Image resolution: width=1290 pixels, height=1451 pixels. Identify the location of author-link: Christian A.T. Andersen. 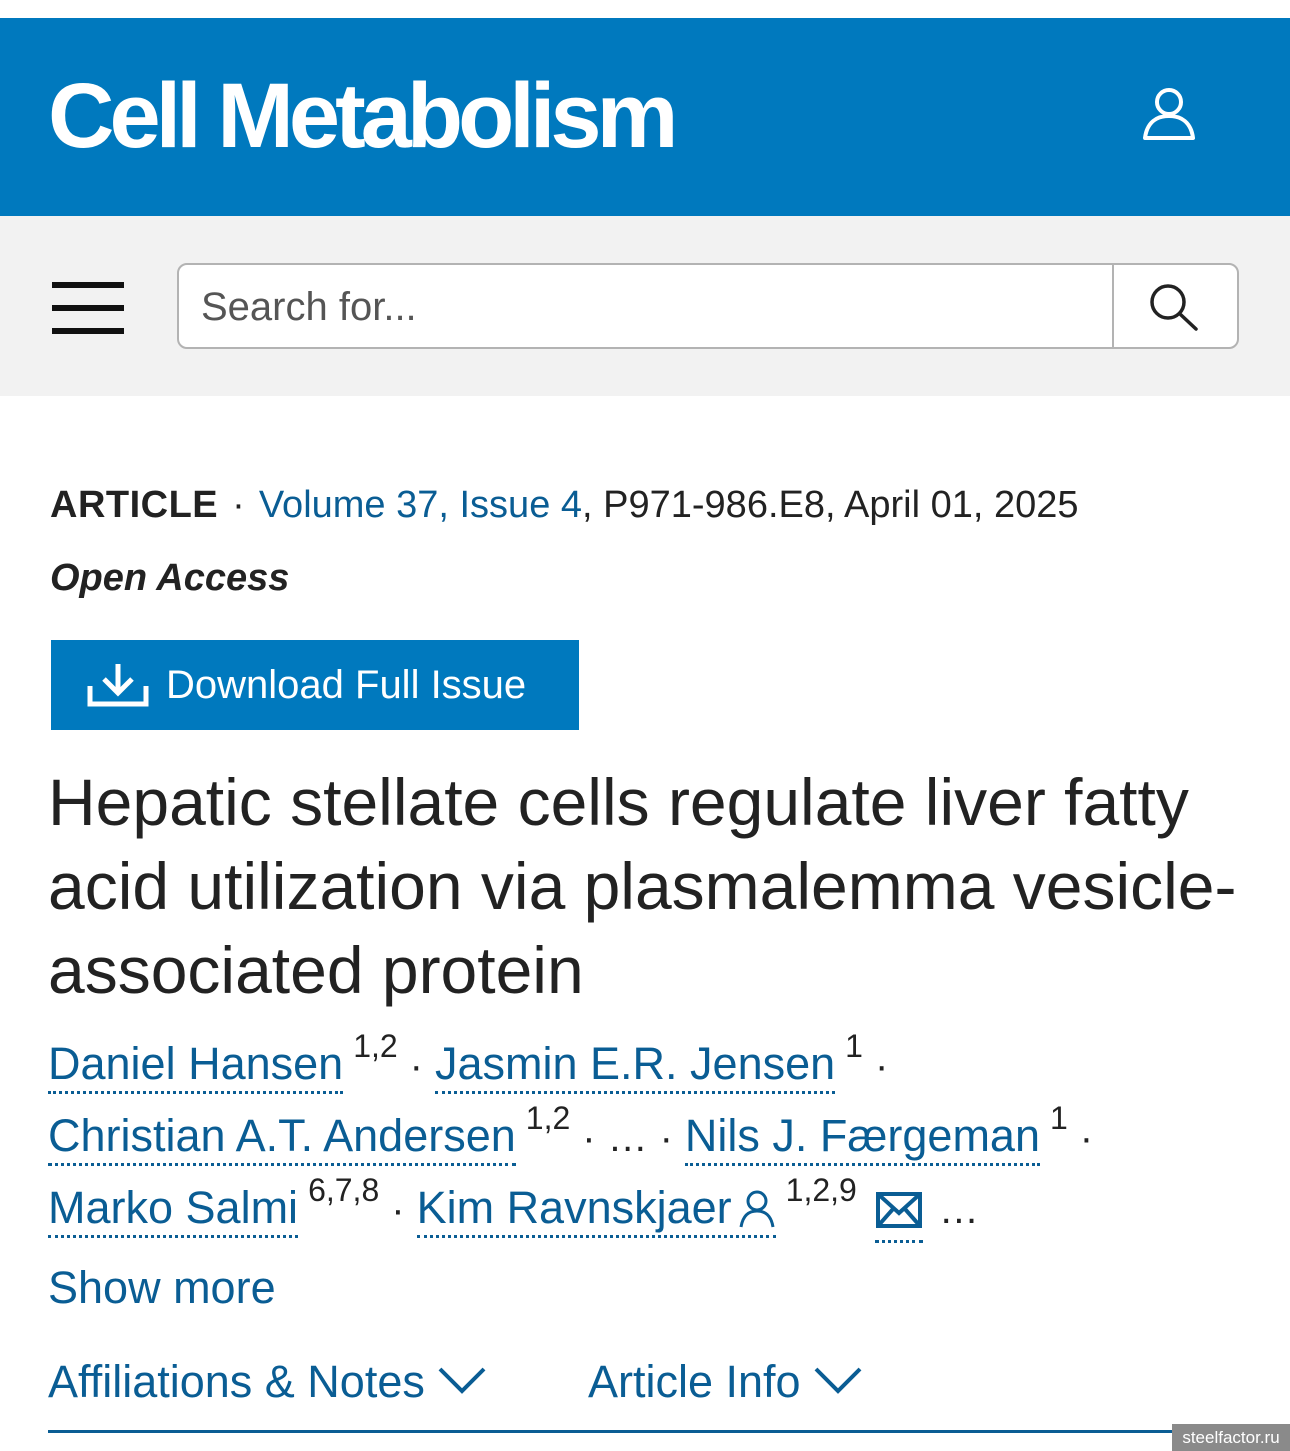
(282, 1138).